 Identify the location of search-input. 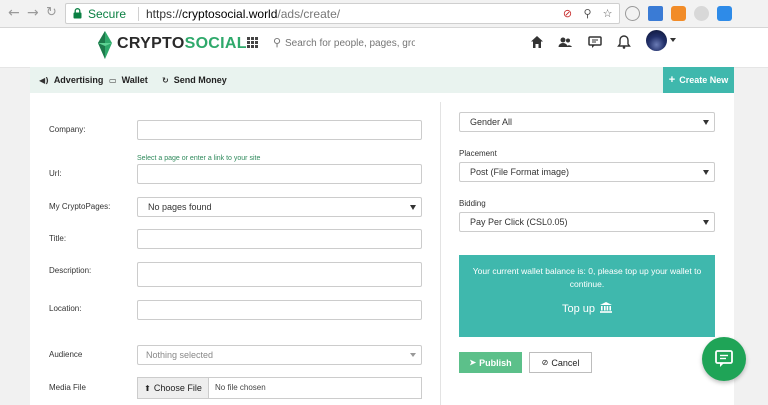
(350, 43).